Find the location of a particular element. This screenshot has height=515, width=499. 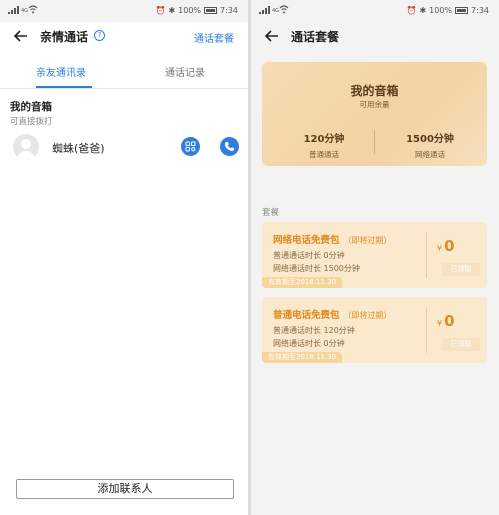

app-bar: 通话套餐 is located at coordinates (375, 36).